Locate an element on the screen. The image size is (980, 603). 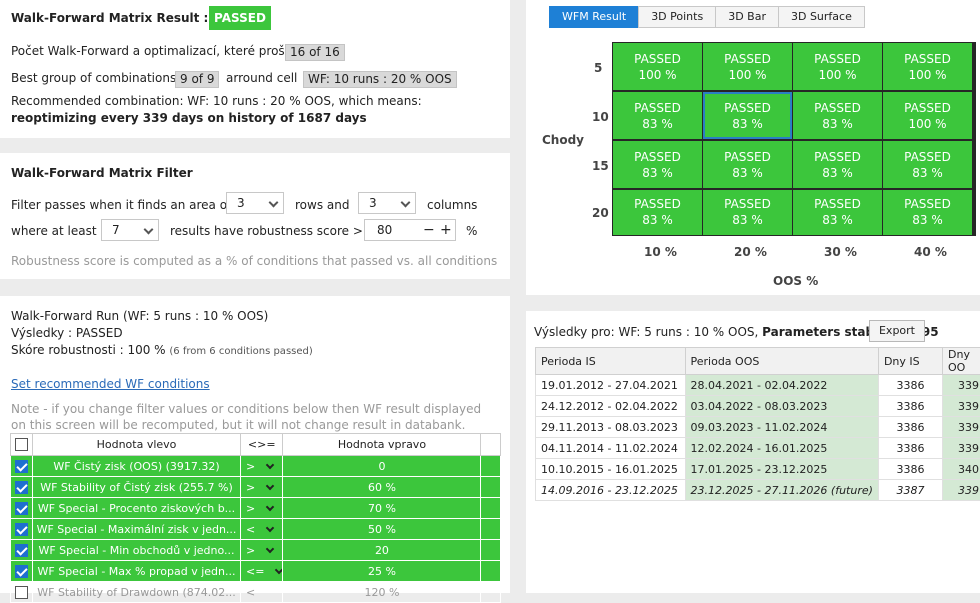
condition-left: WF Čistý zisk (OOS) (3917.32) is located at coordinates (137, 466).